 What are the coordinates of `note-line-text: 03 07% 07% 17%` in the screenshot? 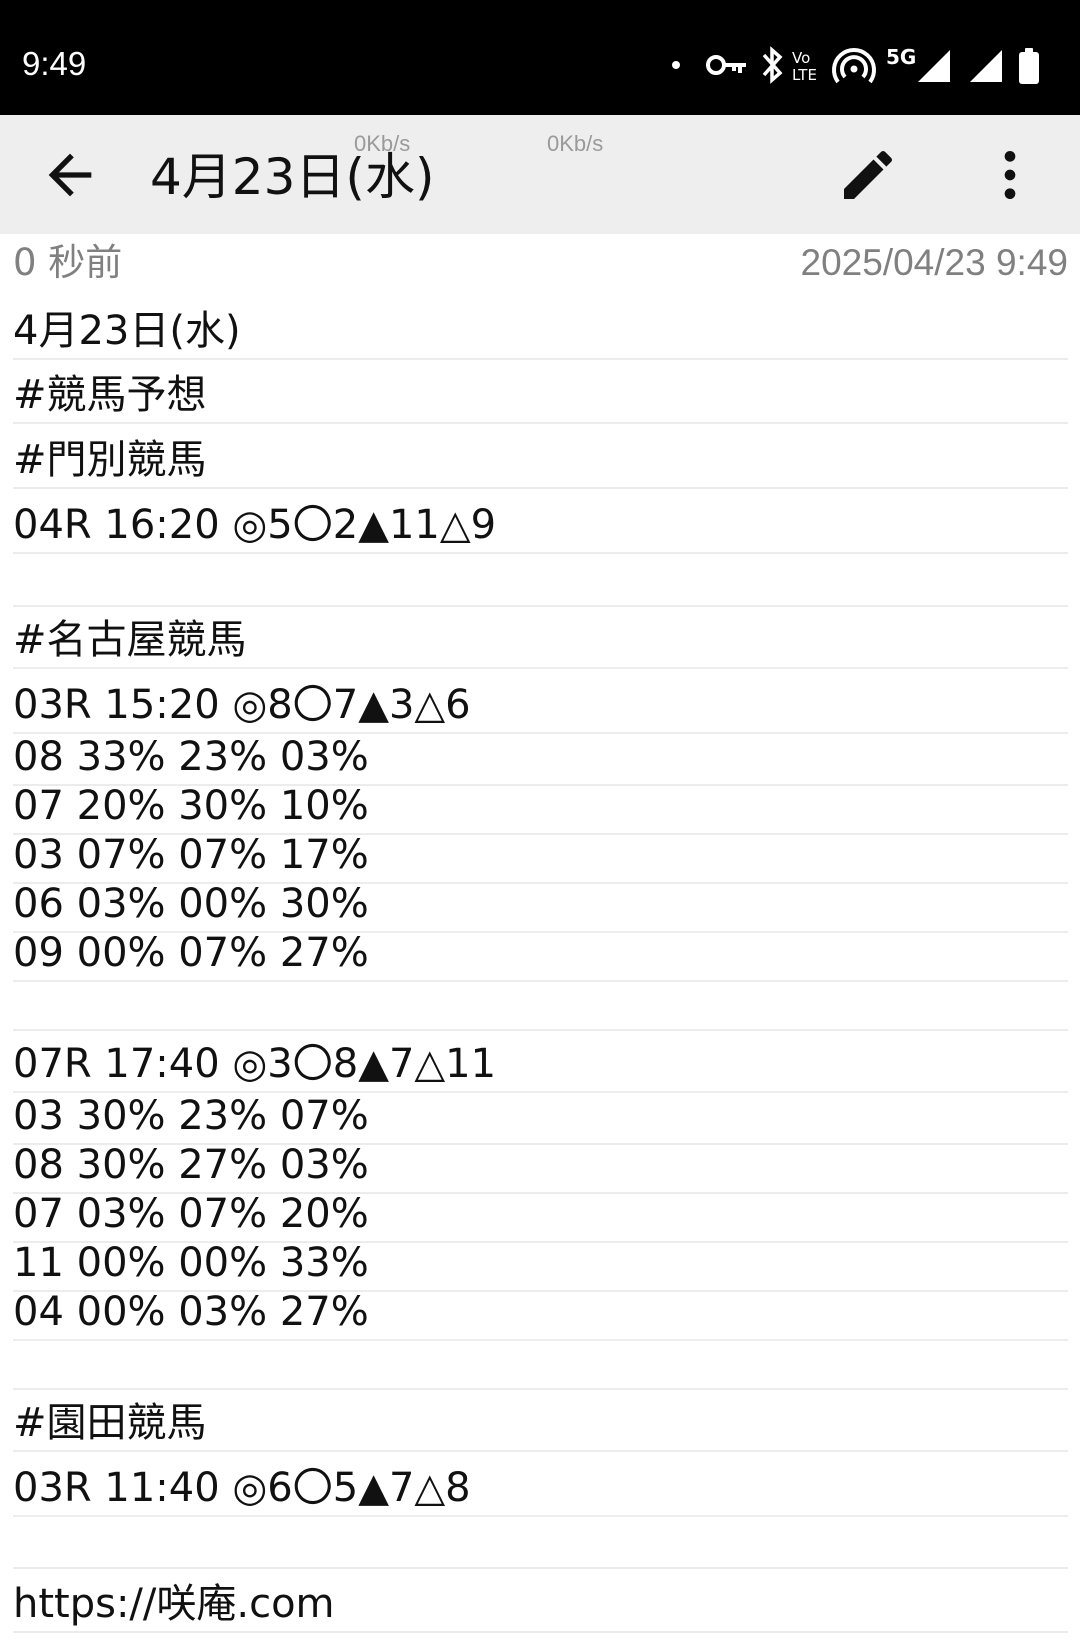 It's located at (191, 855).